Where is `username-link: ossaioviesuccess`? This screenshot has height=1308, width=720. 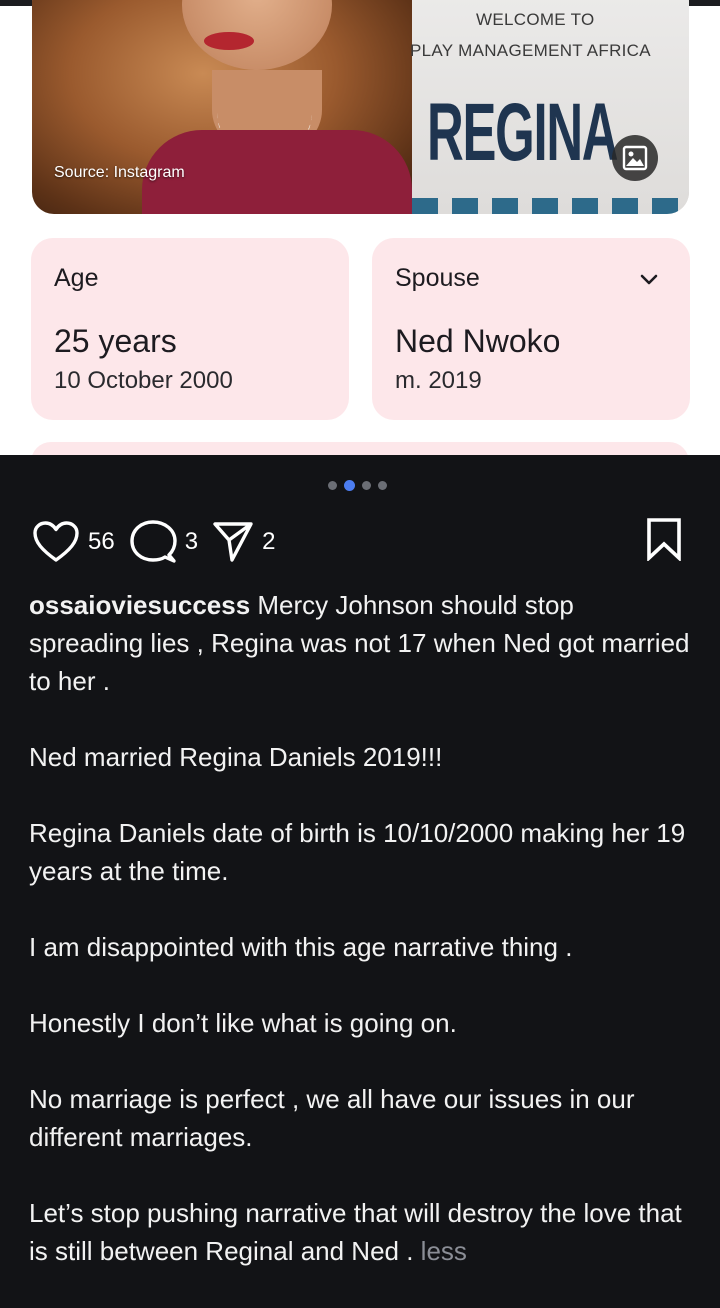
username-link: ossaioviesuccess is located at coordinates (139, 605).